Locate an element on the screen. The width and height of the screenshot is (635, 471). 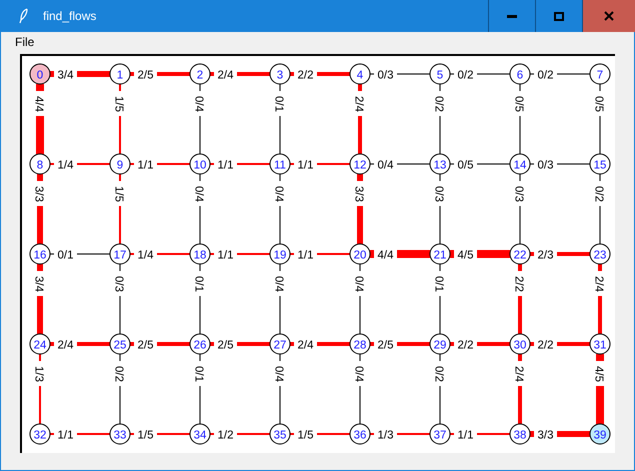
maximize-icon is located at coordinates (559, 16).